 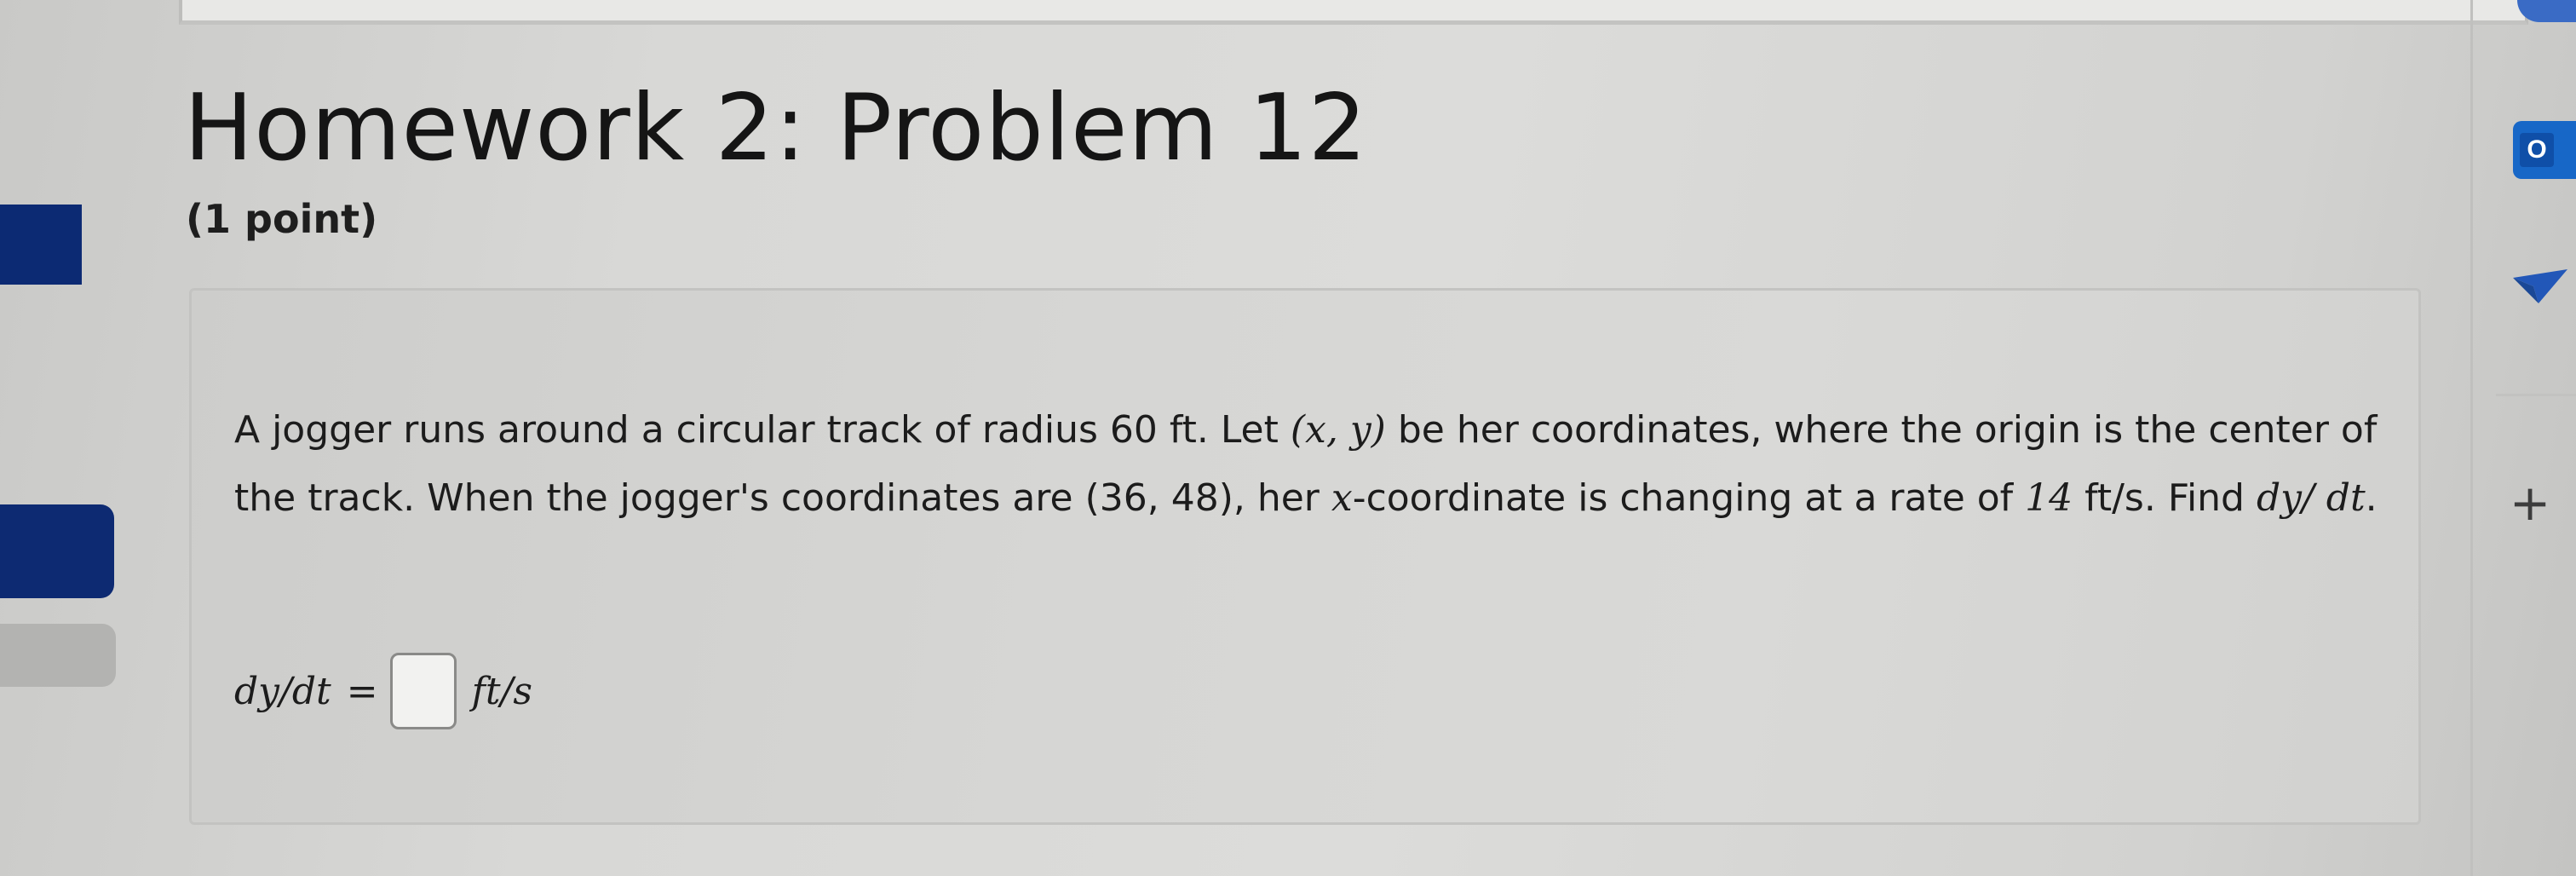 I want to click on points-label: (1 point), so click(x=282, y=219).